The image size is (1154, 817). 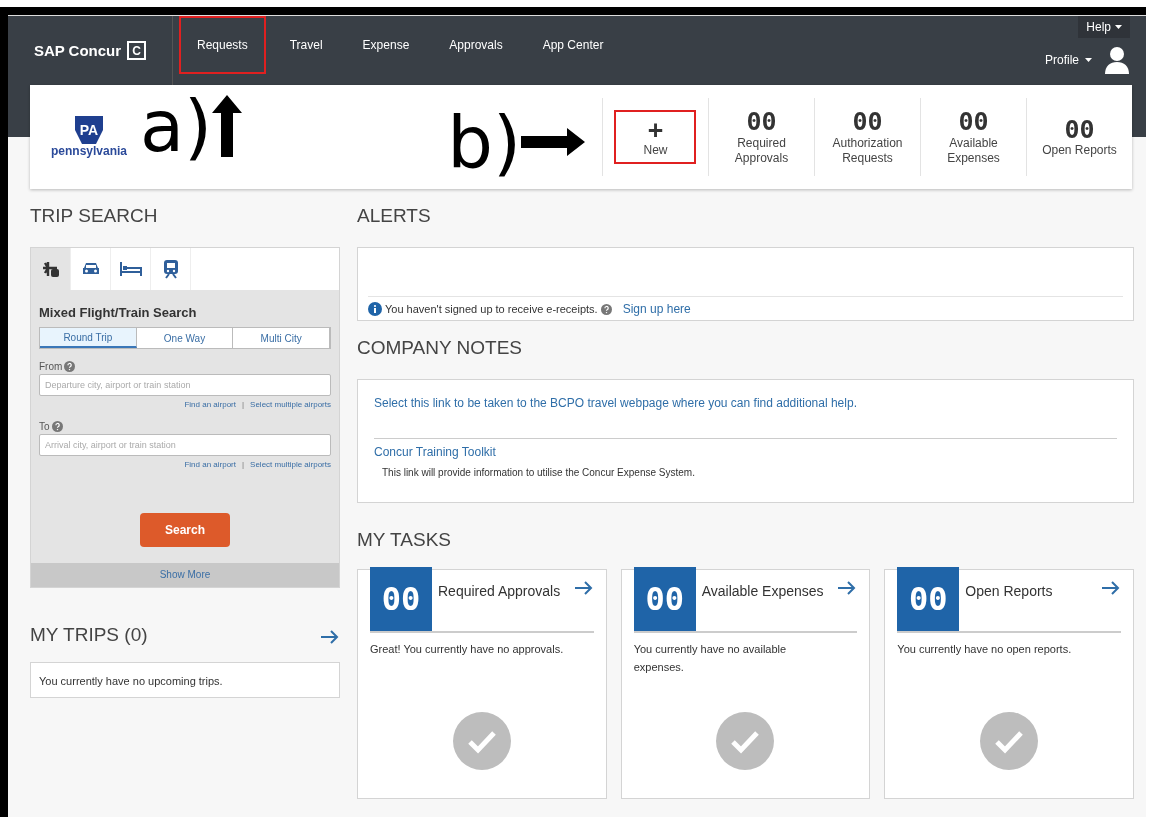 What do you see at coordinates (573, 45) in the screenshot?
I see `nav-link: App Center` at bounding box center [573, 45].